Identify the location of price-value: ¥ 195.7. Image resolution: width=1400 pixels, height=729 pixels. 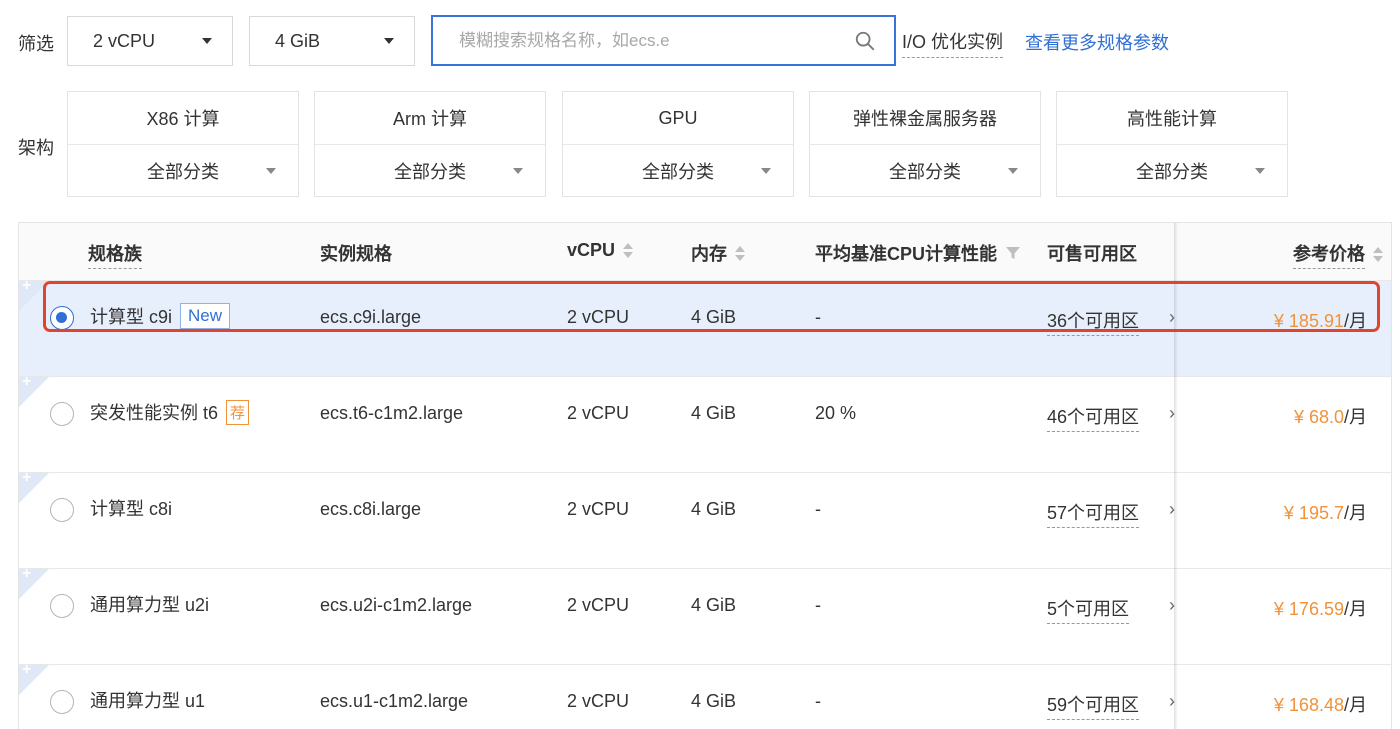
(1314, 513).